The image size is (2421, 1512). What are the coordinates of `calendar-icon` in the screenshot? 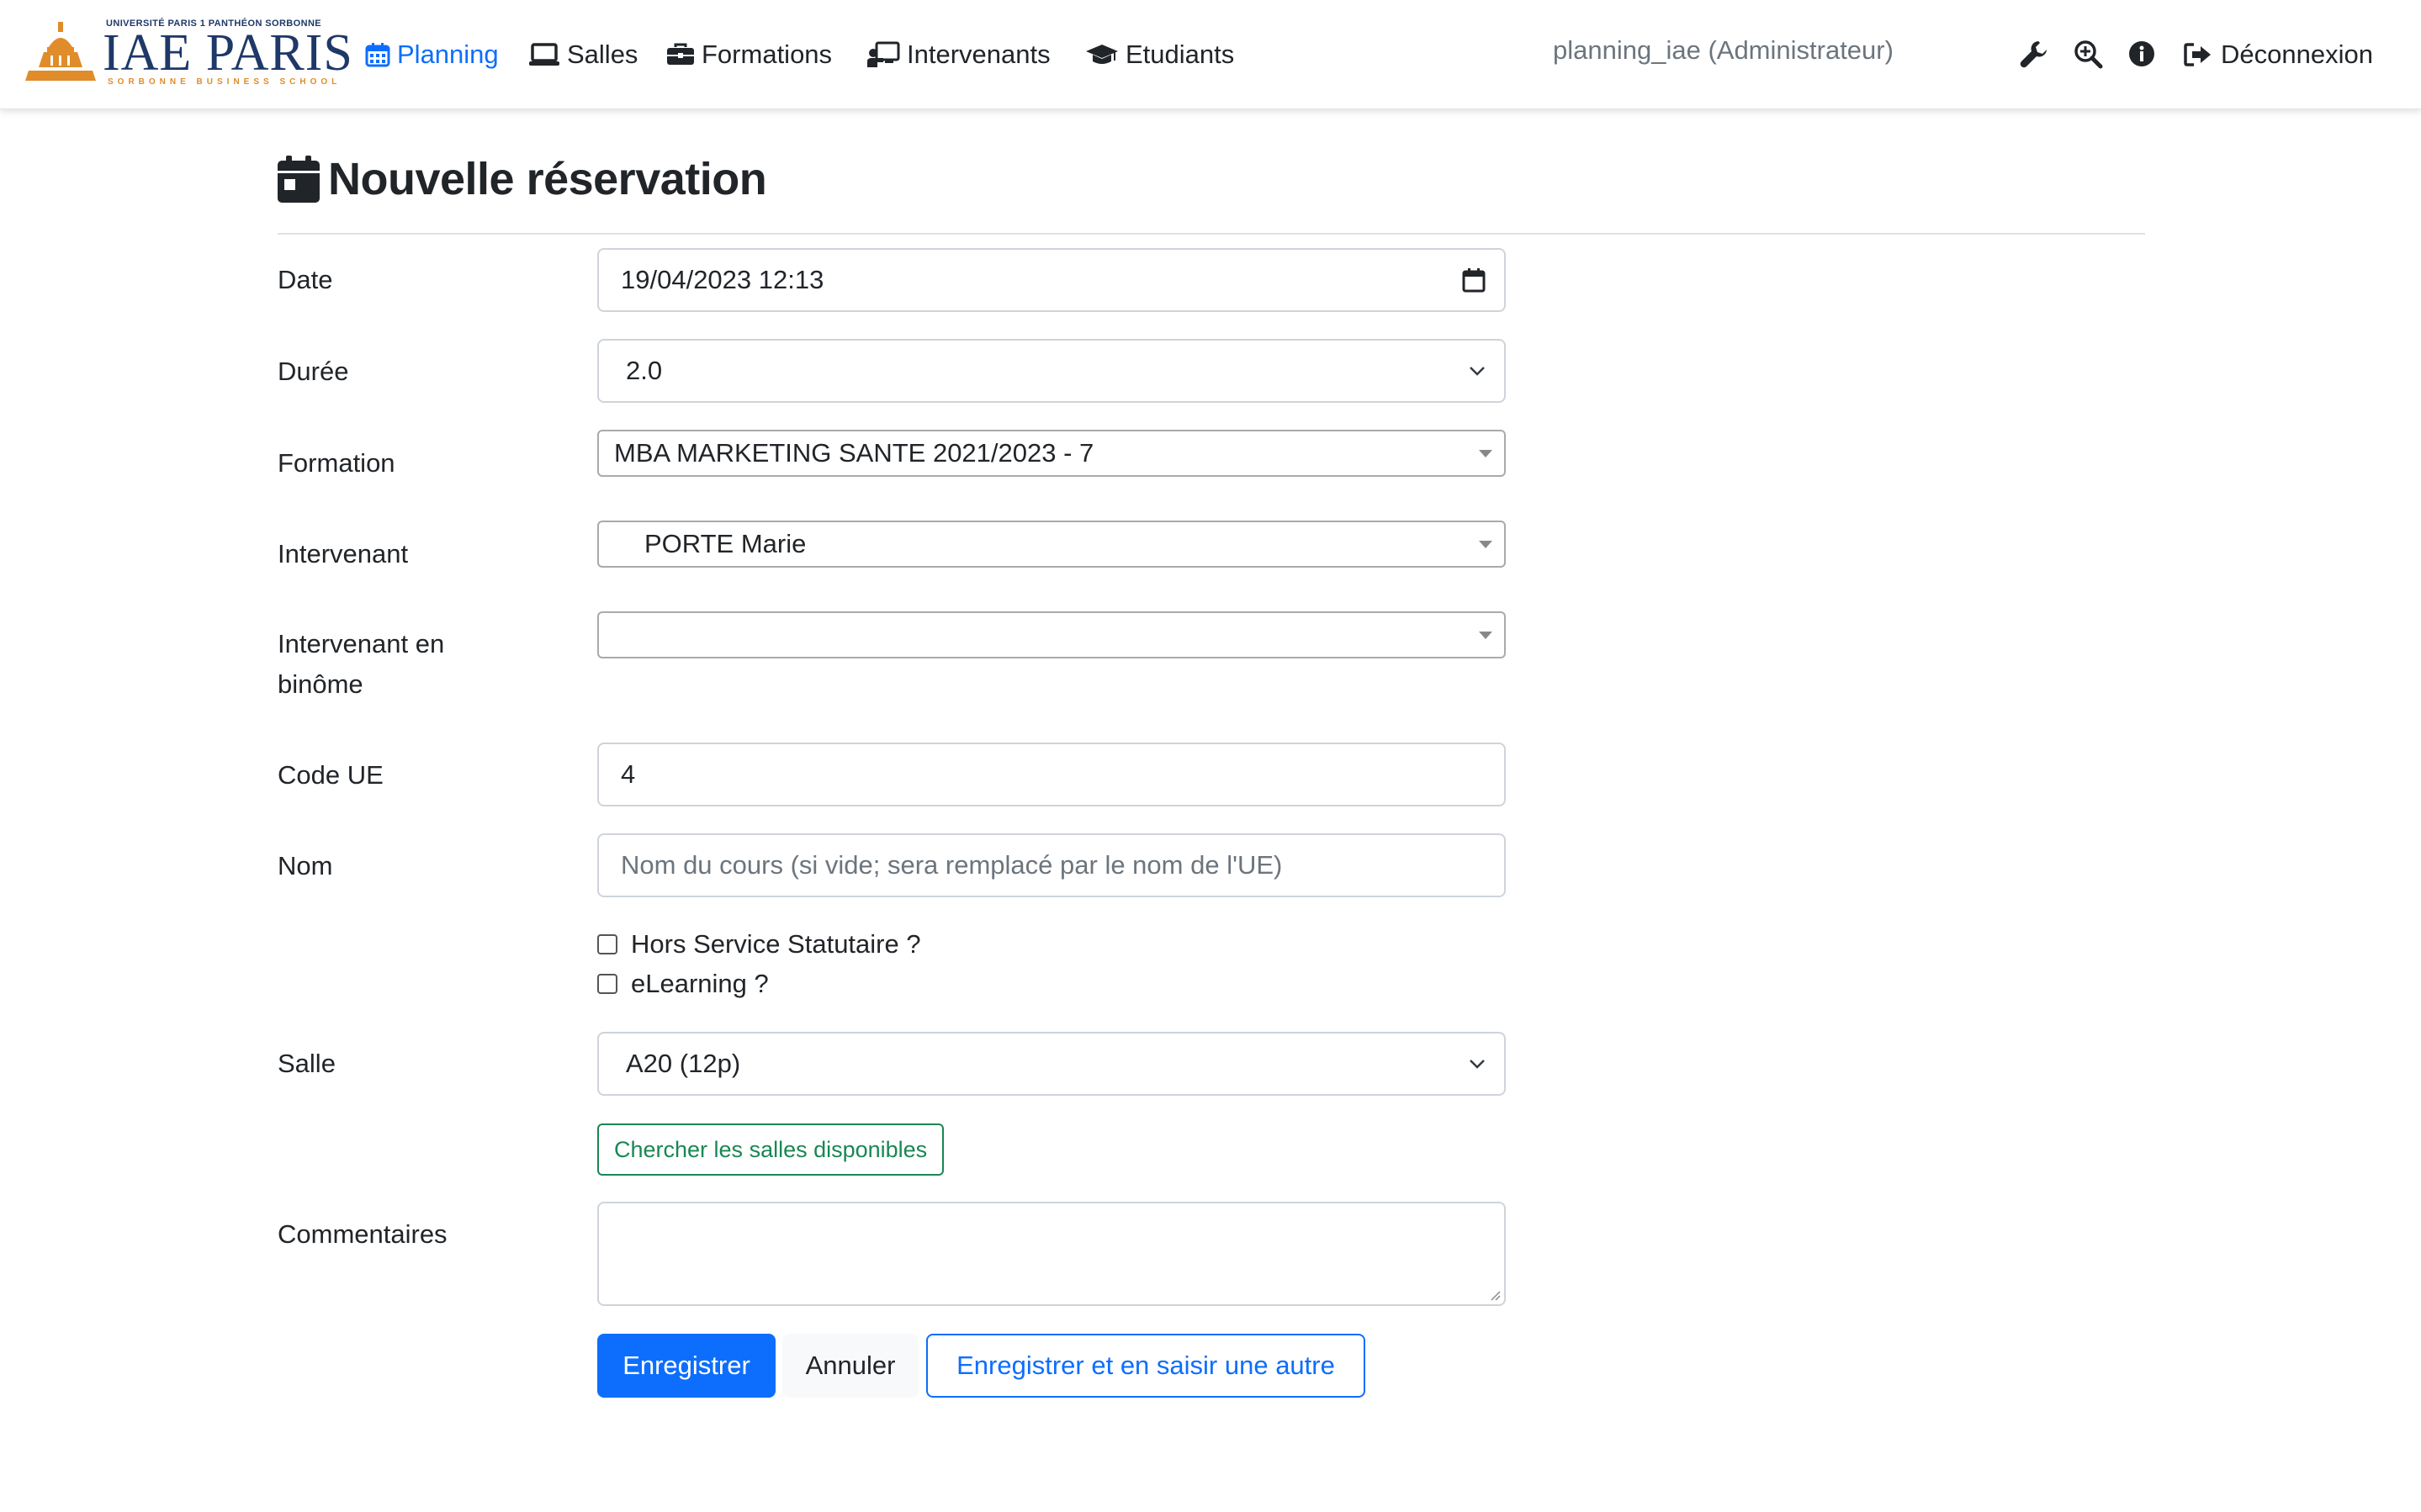 It's located at (299, 179).